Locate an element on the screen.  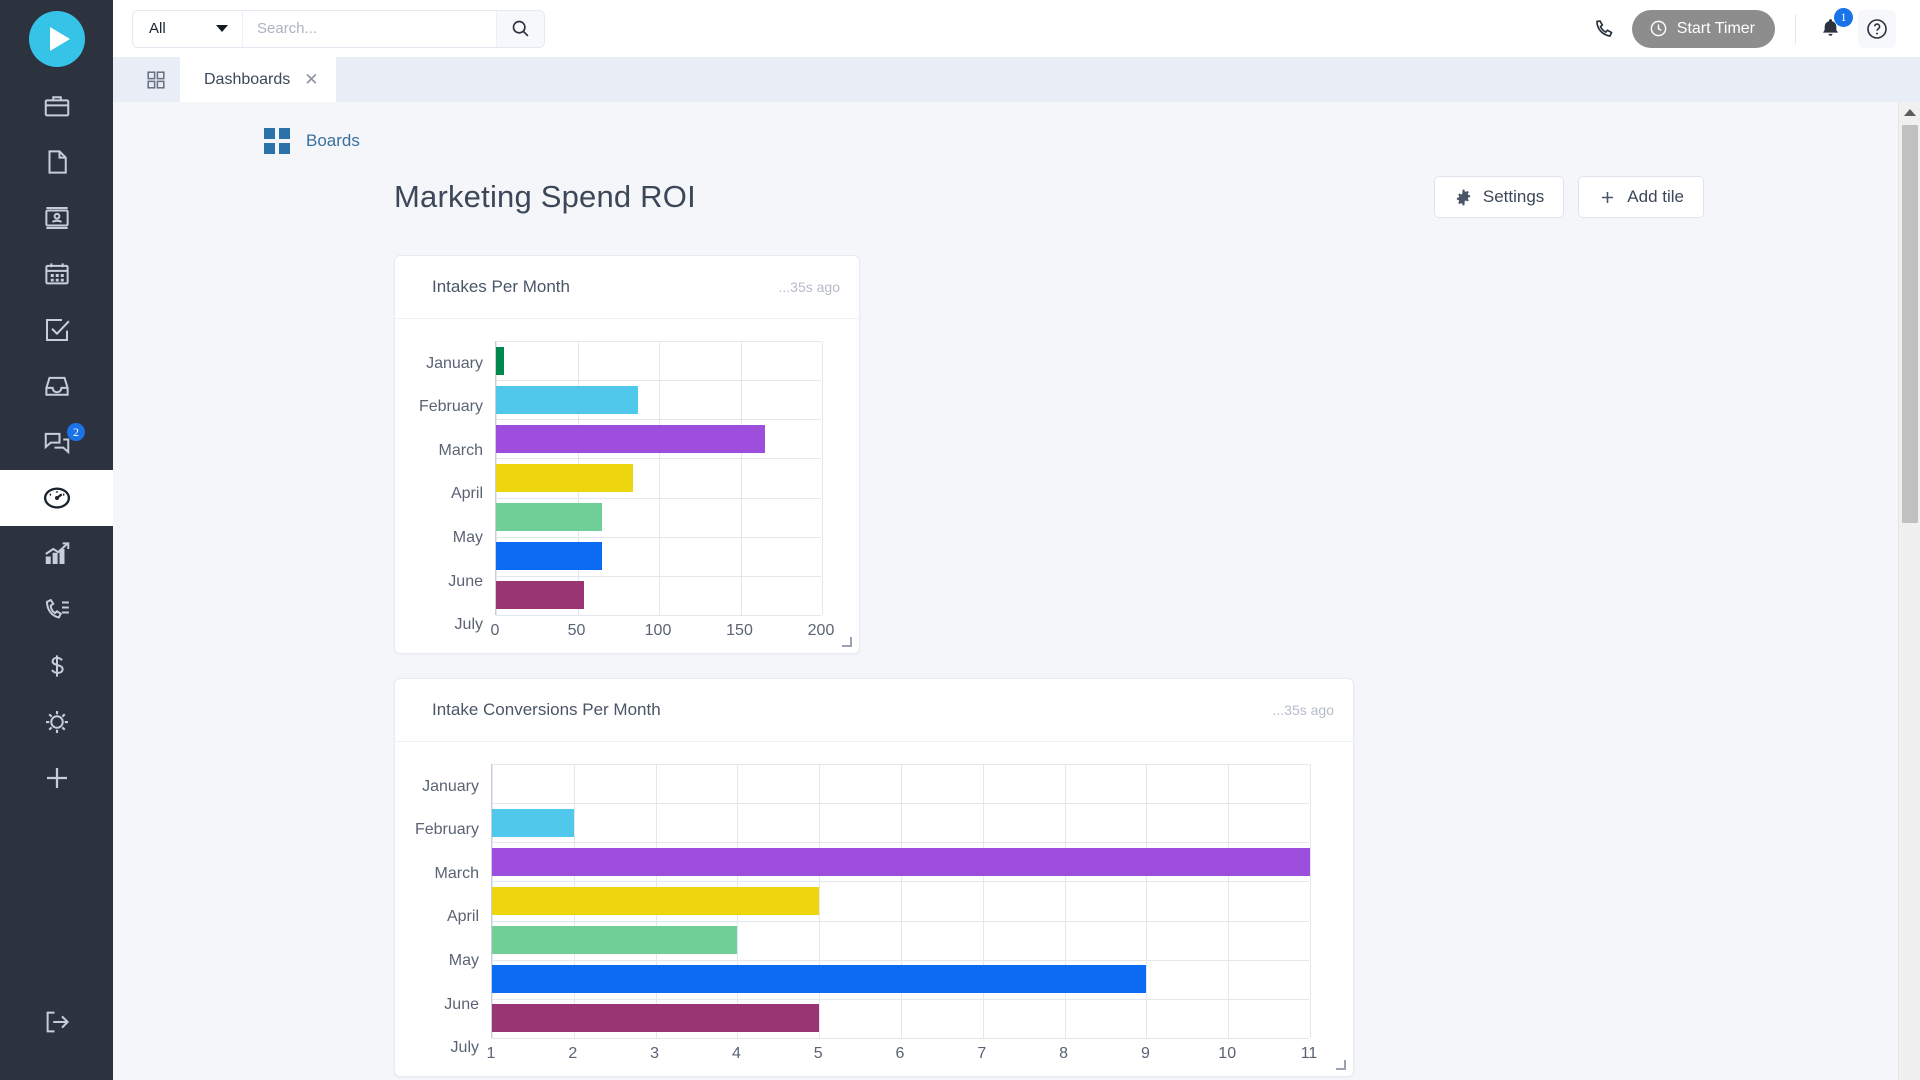
x-tick-label: 150 is located at coordinates (739, 630).